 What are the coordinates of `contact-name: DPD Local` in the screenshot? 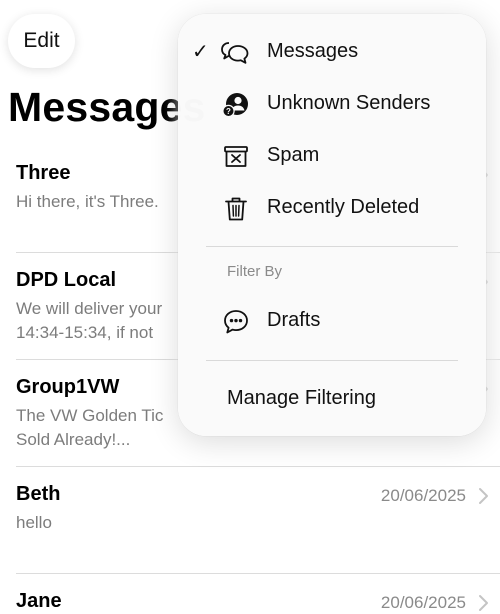 It's located at (66, 280).